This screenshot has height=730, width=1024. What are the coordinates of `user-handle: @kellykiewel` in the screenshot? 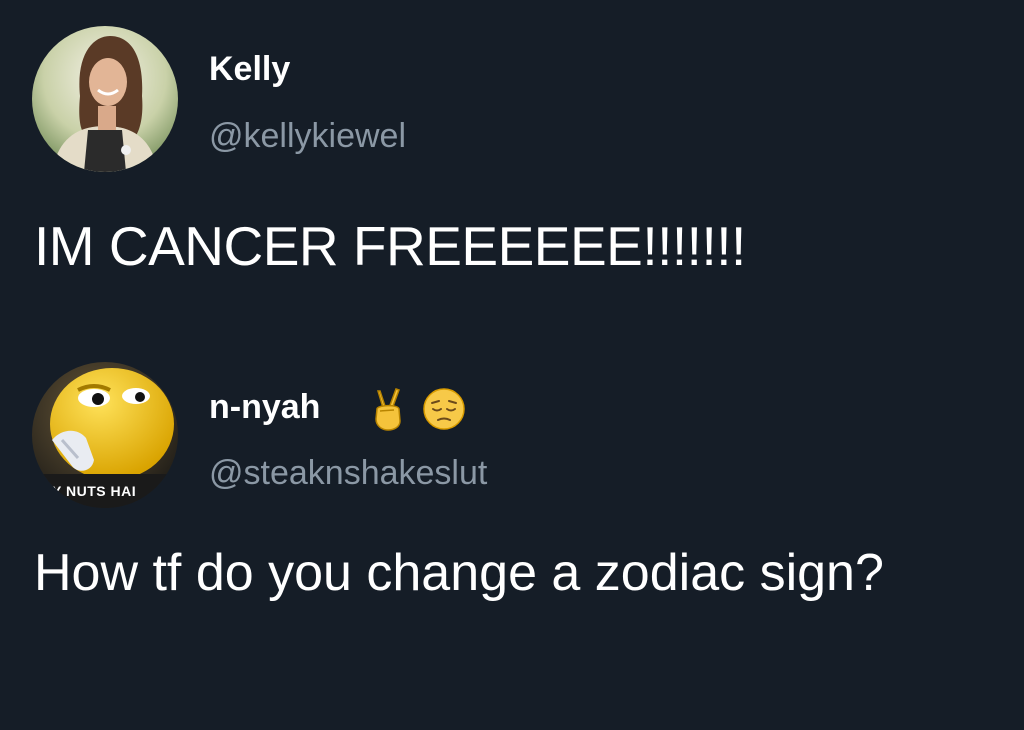 It's located at (307, 136).